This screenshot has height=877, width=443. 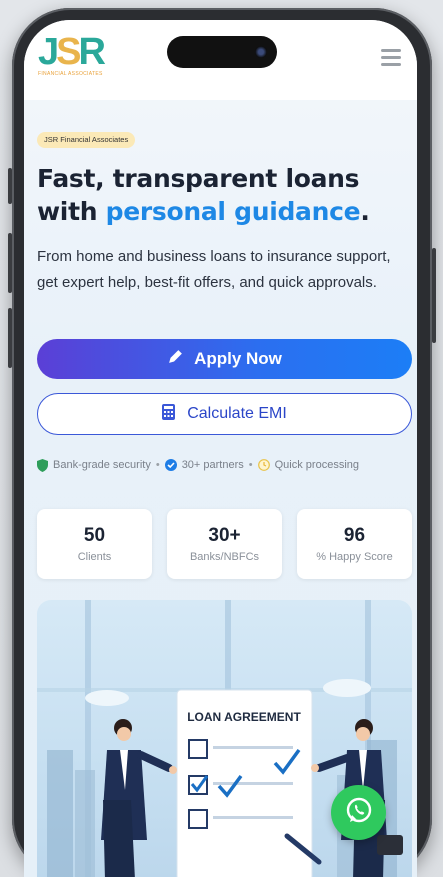 What do you see at coordinates (224, 535) in the screenshot?
I see `stat-value: 30+` at bounding box center [224, 535].